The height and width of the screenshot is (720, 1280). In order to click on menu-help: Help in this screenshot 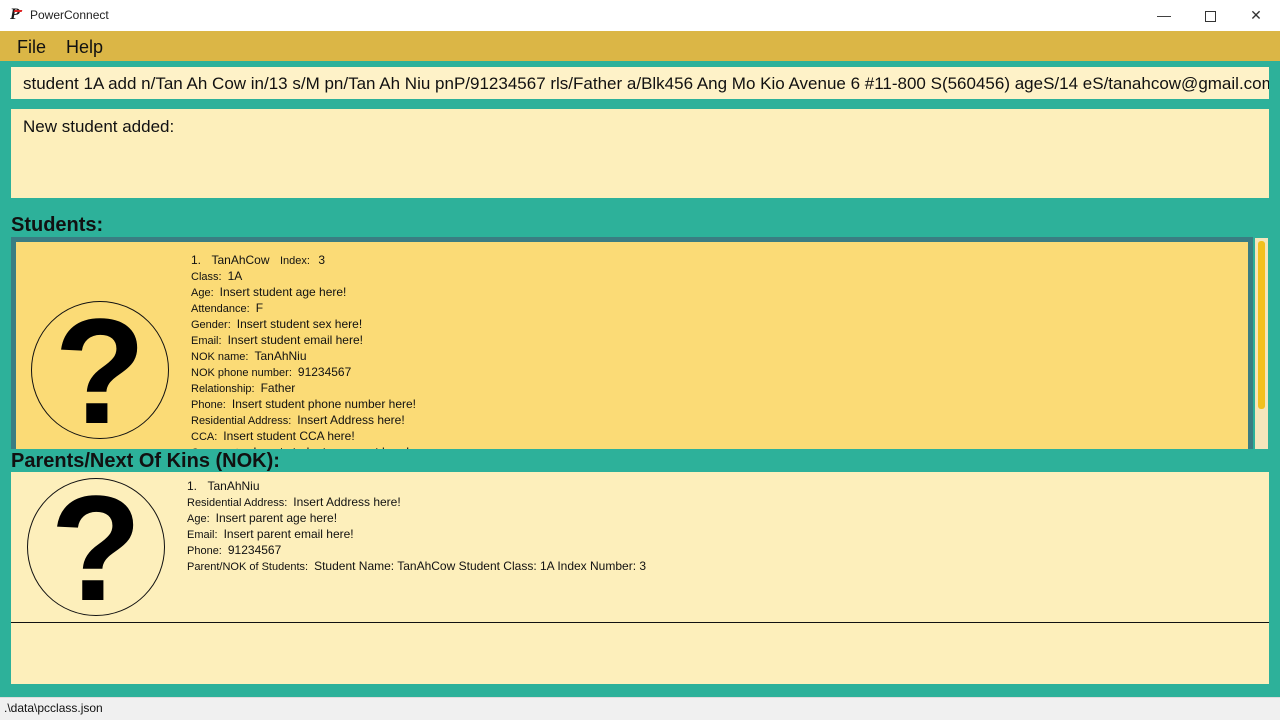, I will do `click(84, 47)`.